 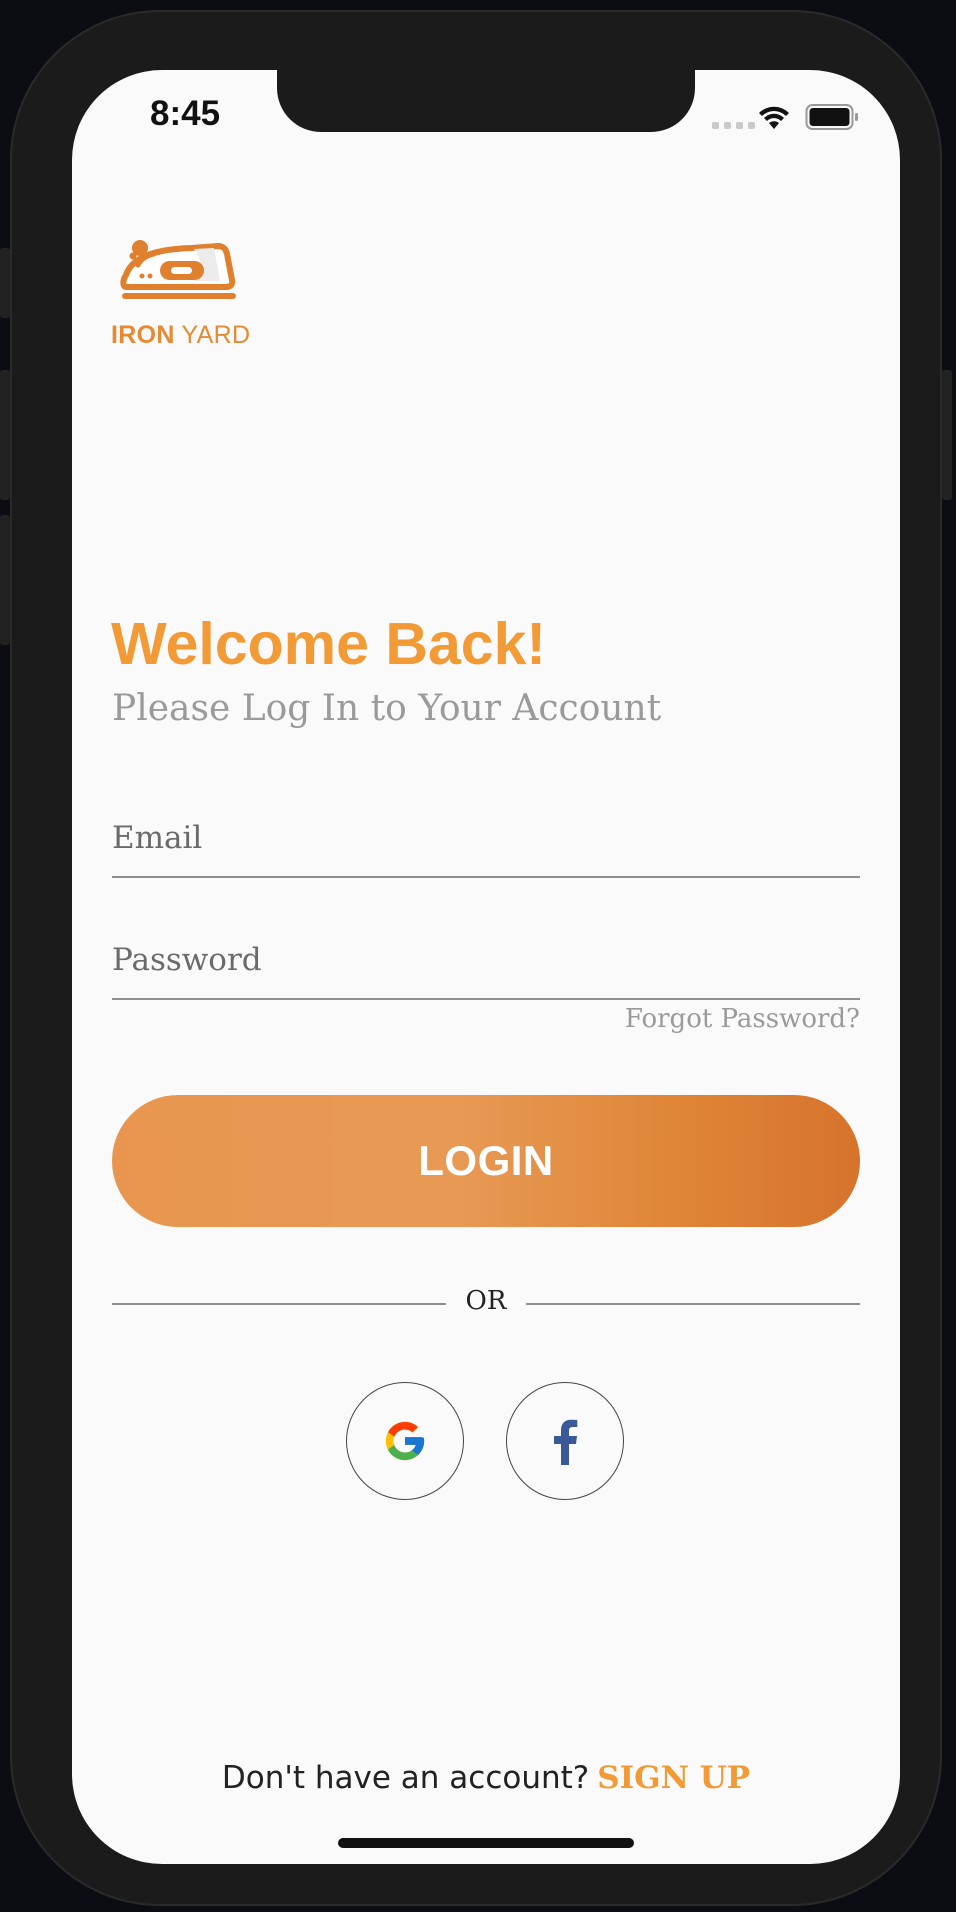 I want to click on divider-right, so click(x=693, y=1304).